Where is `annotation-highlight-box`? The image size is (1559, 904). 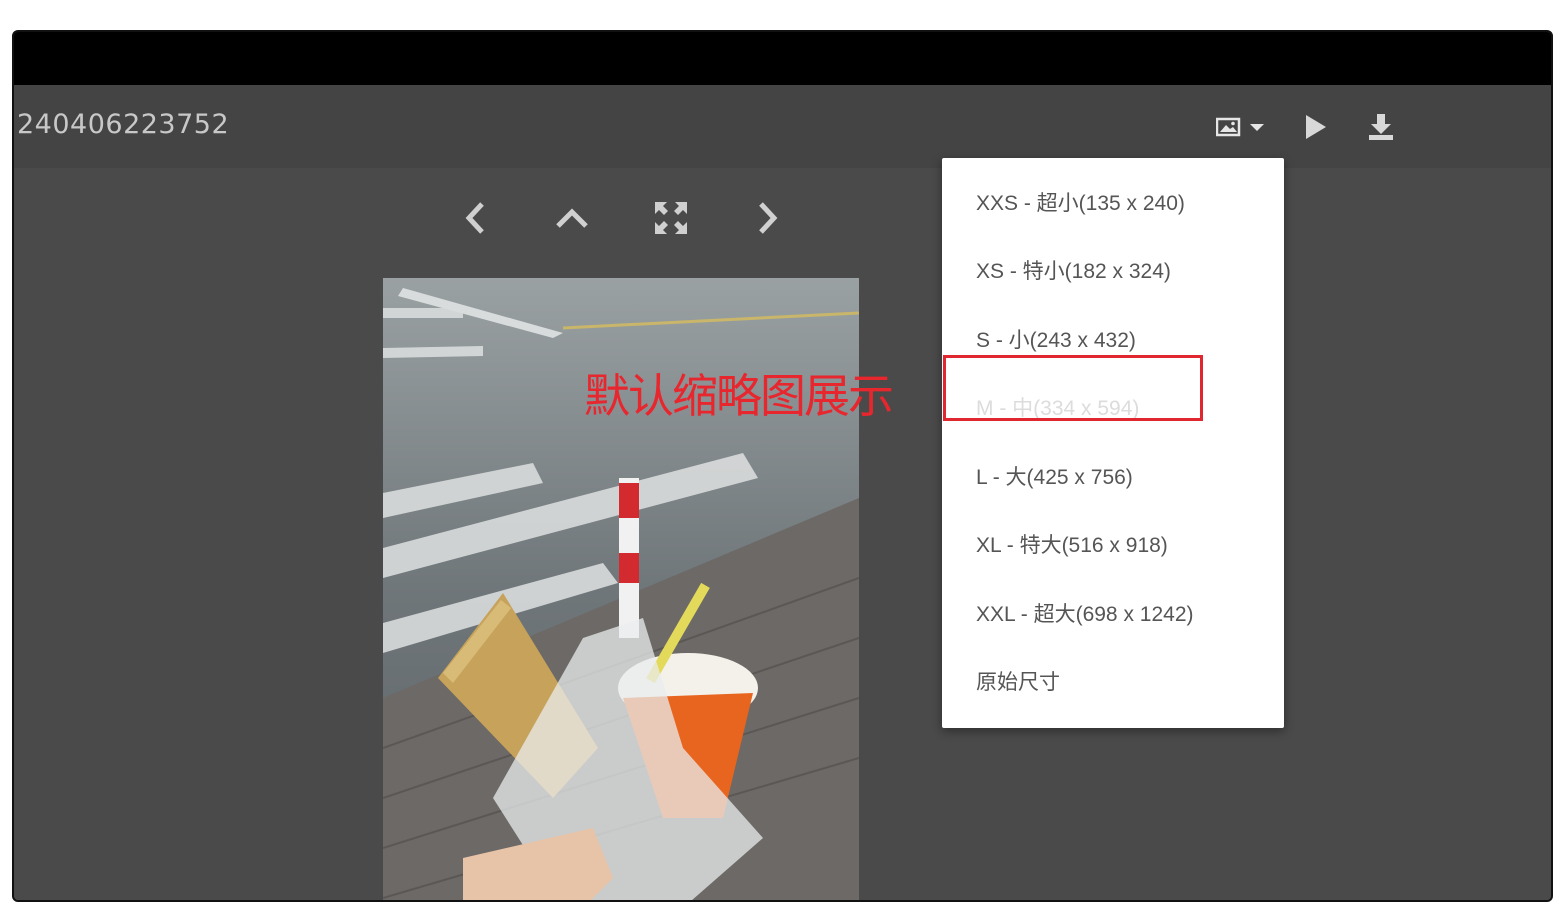 annotation-highlight-box is located at coordinates (1073, 388).